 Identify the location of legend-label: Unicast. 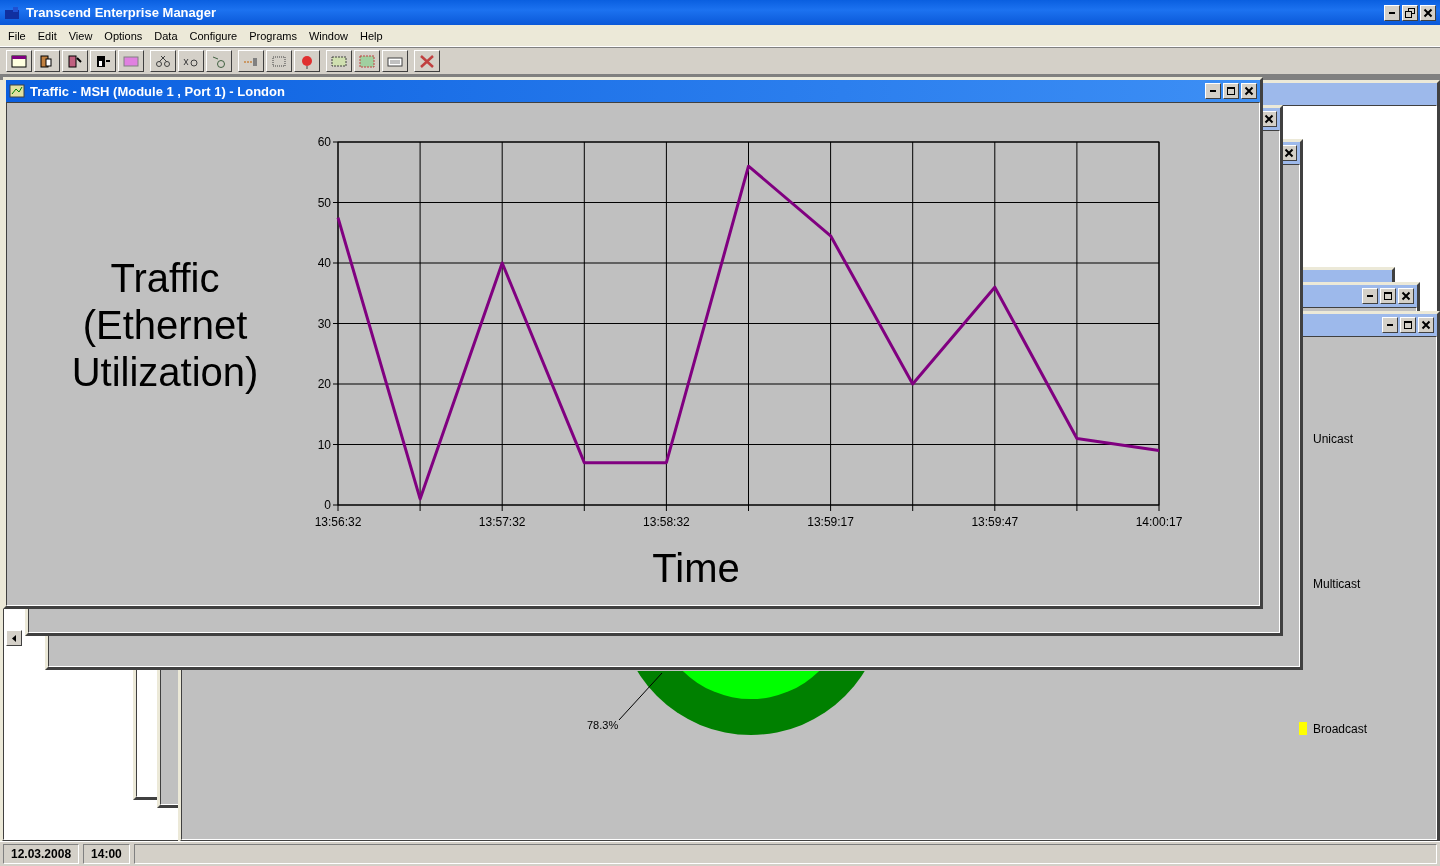
(1333, 438).